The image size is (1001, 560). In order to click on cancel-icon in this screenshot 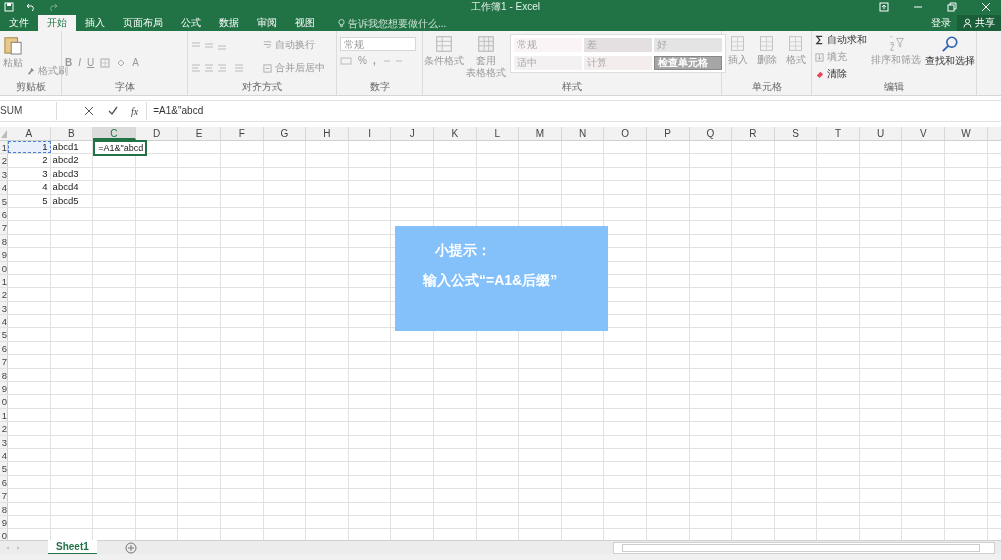, I will do `click(89, 111)`.